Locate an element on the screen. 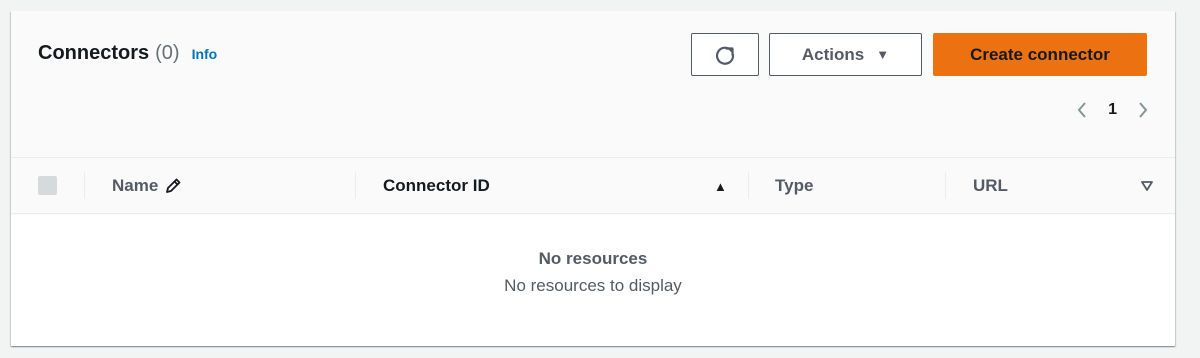 The height and width of the screenshot is (358, 1200). chevron-right-icon is located at coordinates (1143, 110).